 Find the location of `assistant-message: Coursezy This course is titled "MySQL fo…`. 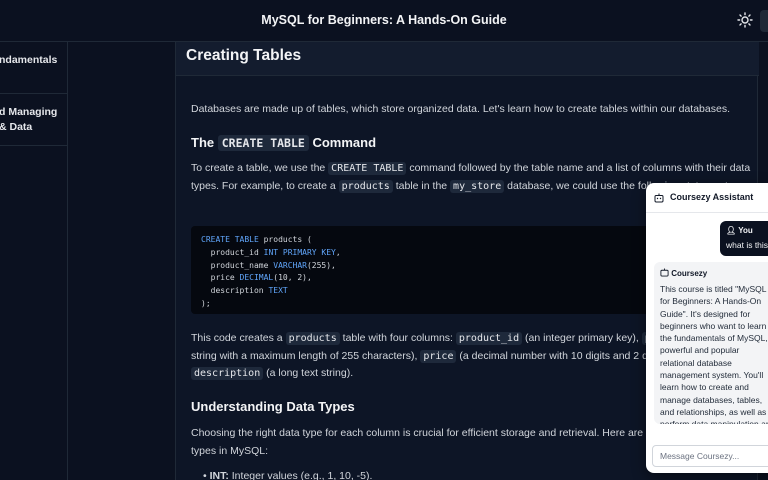

assistant-message: Coursezy This course is titled "MySQL fo… is located at coordinates (711, 343).